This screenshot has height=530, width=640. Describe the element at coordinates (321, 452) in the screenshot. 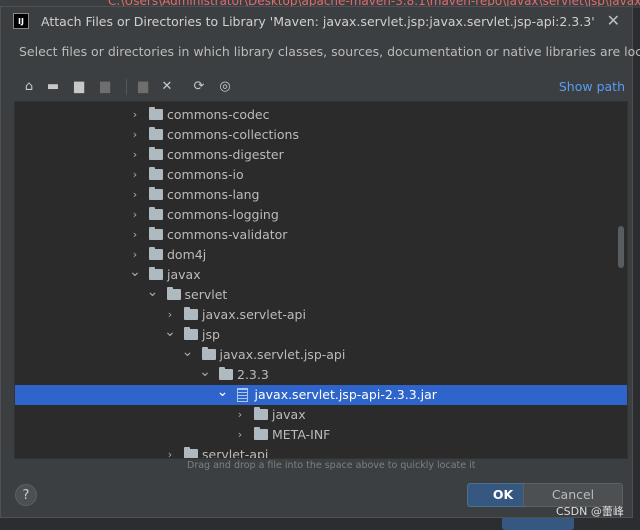

I see `tree-row: › servlet-api` at that location.